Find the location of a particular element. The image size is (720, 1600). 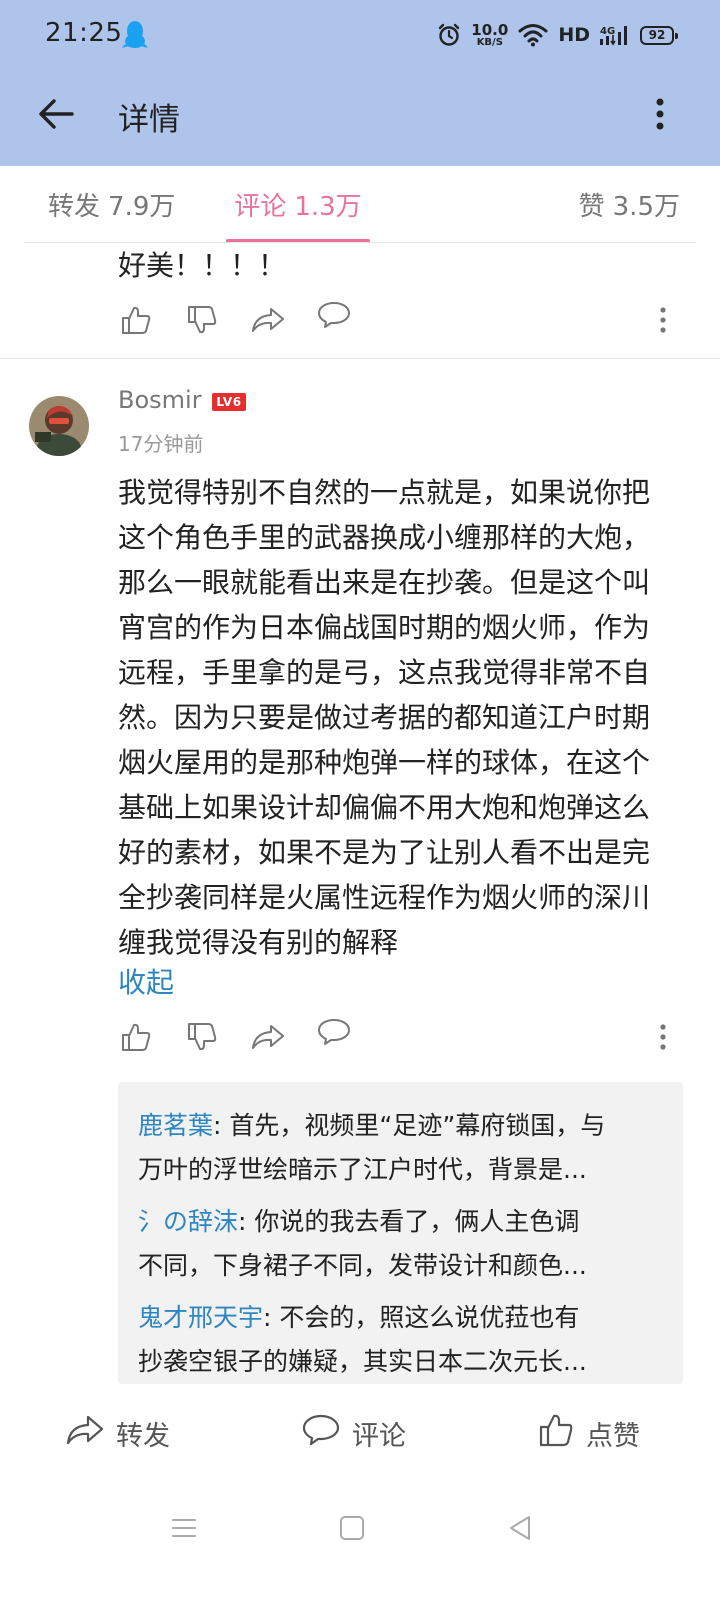

back-triangle-icon is located at coordinates (520, 1530).